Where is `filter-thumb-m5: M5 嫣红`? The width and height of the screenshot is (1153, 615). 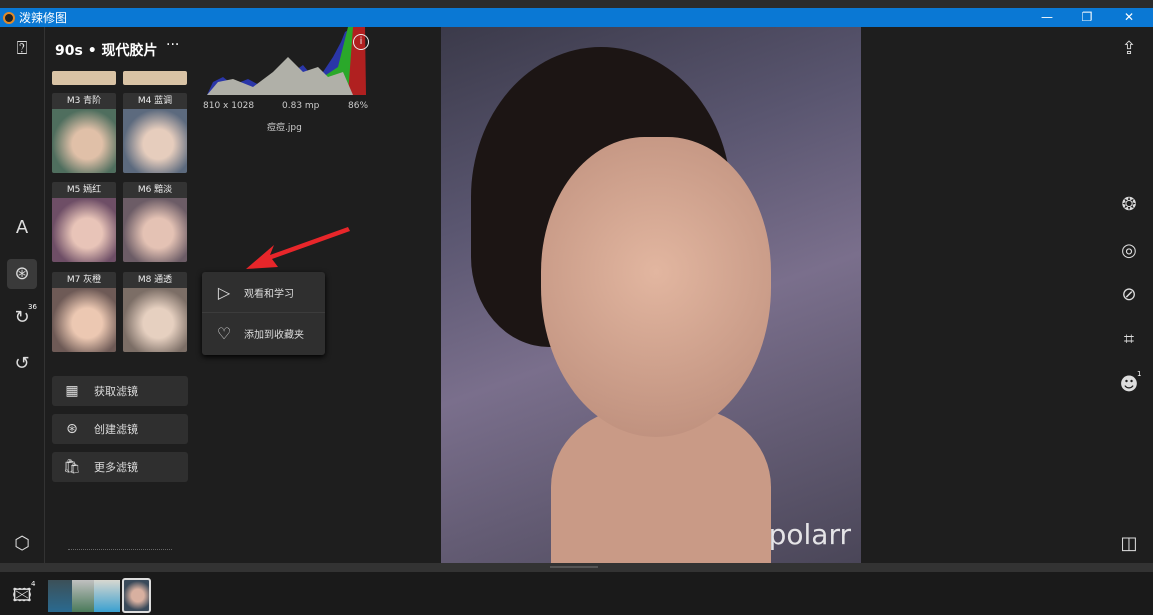 filter-thumb-m5: M5 嫣红 is located at coordinates (84, 222).